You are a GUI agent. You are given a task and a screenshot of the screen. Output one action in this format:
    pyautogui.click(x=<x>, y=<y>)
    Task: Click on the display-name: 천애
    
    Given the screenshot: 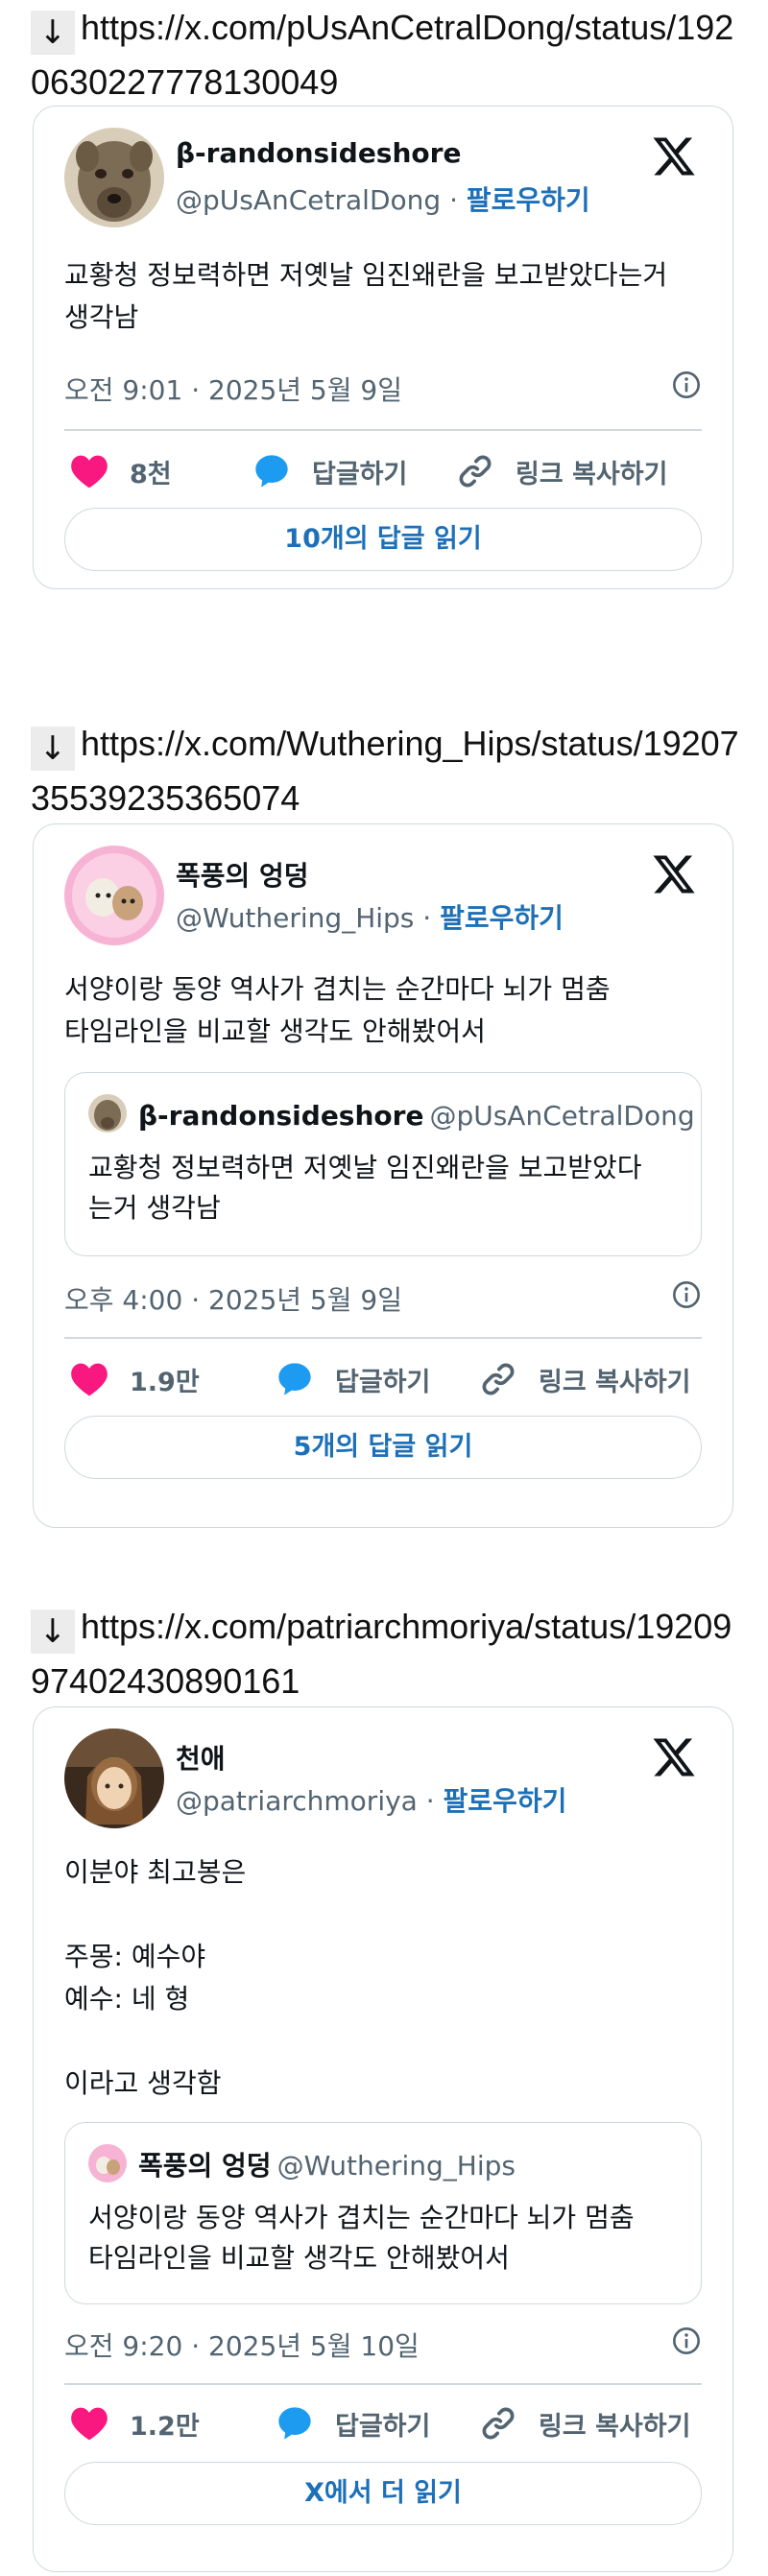 What is the action you would take?
    pyautogui.click(x=201, y=1757)
    